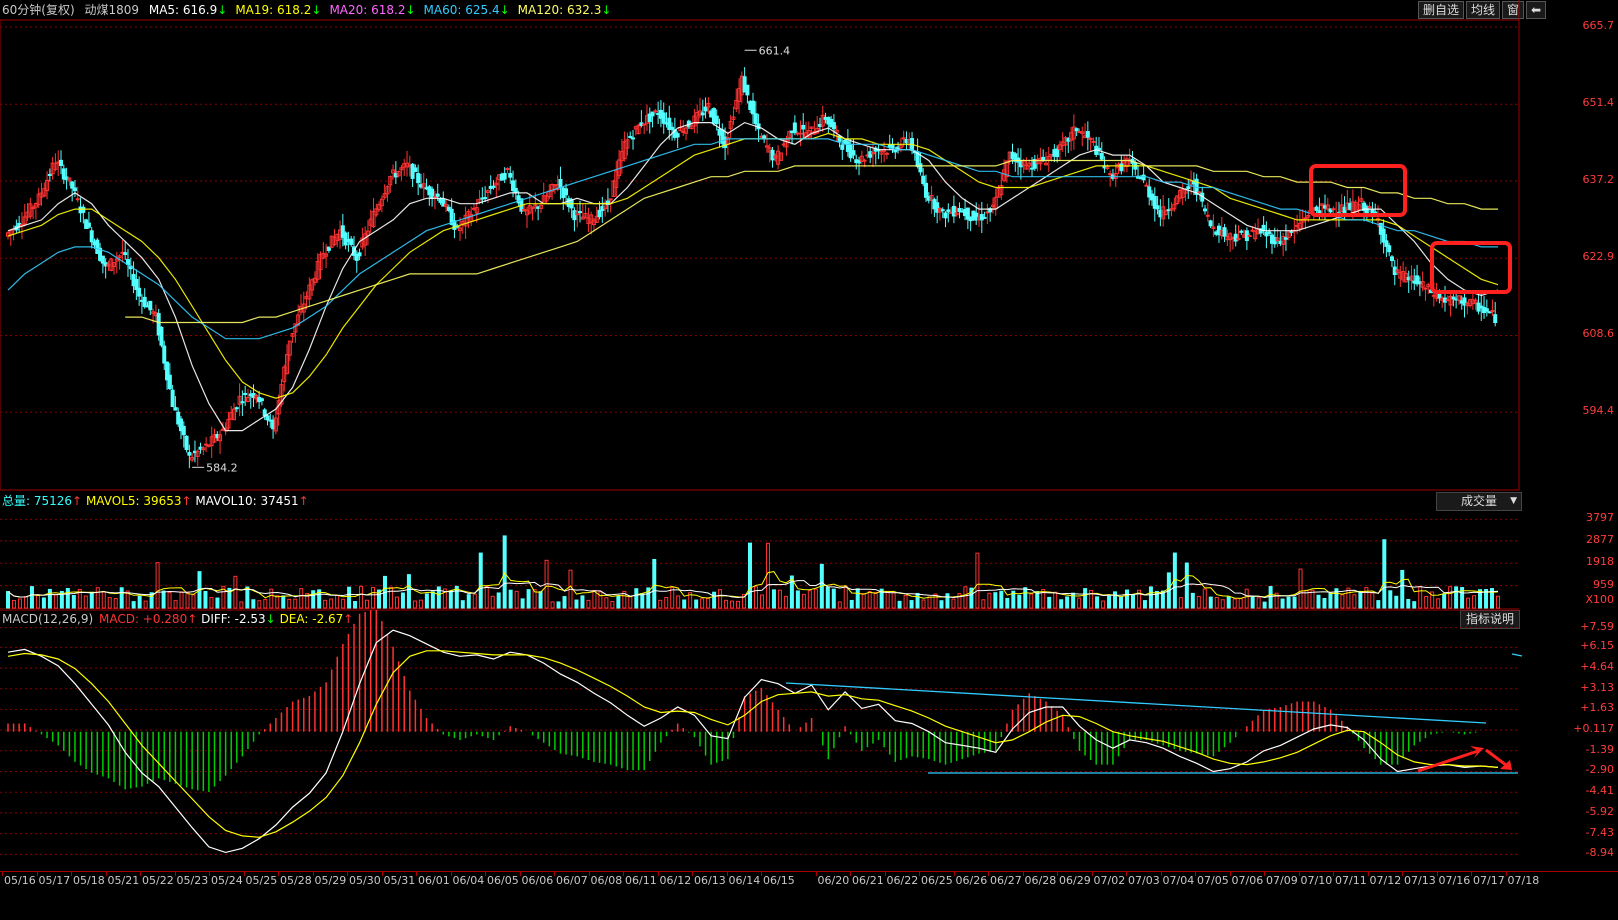  What do you see at coordinates (775, 50) in the screenshot?
I see `high-price-annotation: 661.4` at bounding box center [775, 50].